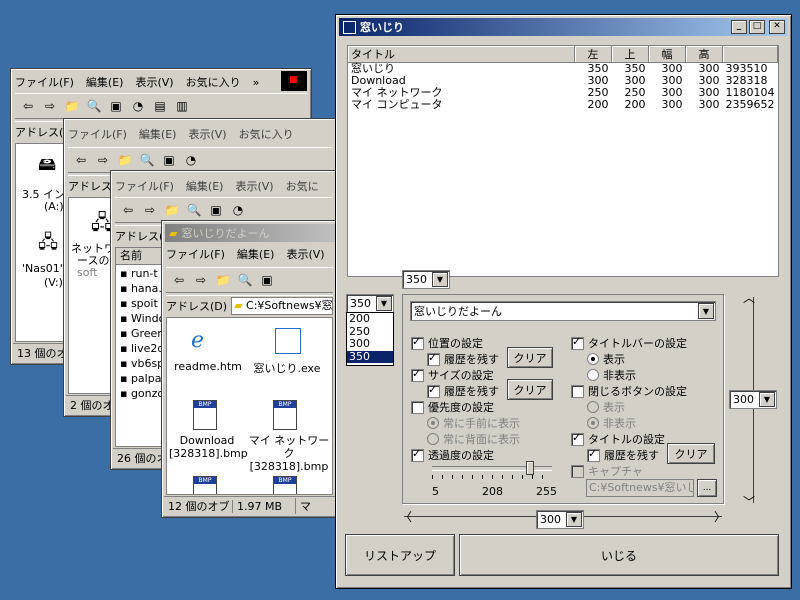 The width and height of the screenshot is (800, 600). I want to click on column-handle, so click(750, 54).